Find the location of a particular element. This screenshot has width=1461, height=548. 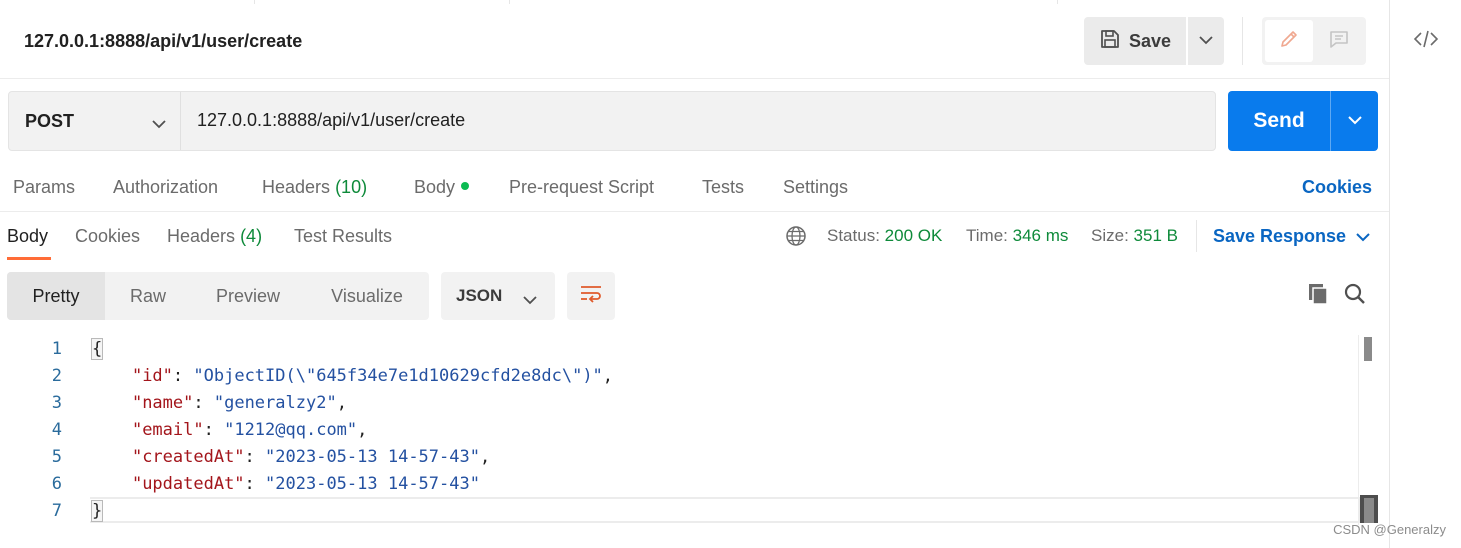

pencil-icon is located at coordinates (1289, 41).